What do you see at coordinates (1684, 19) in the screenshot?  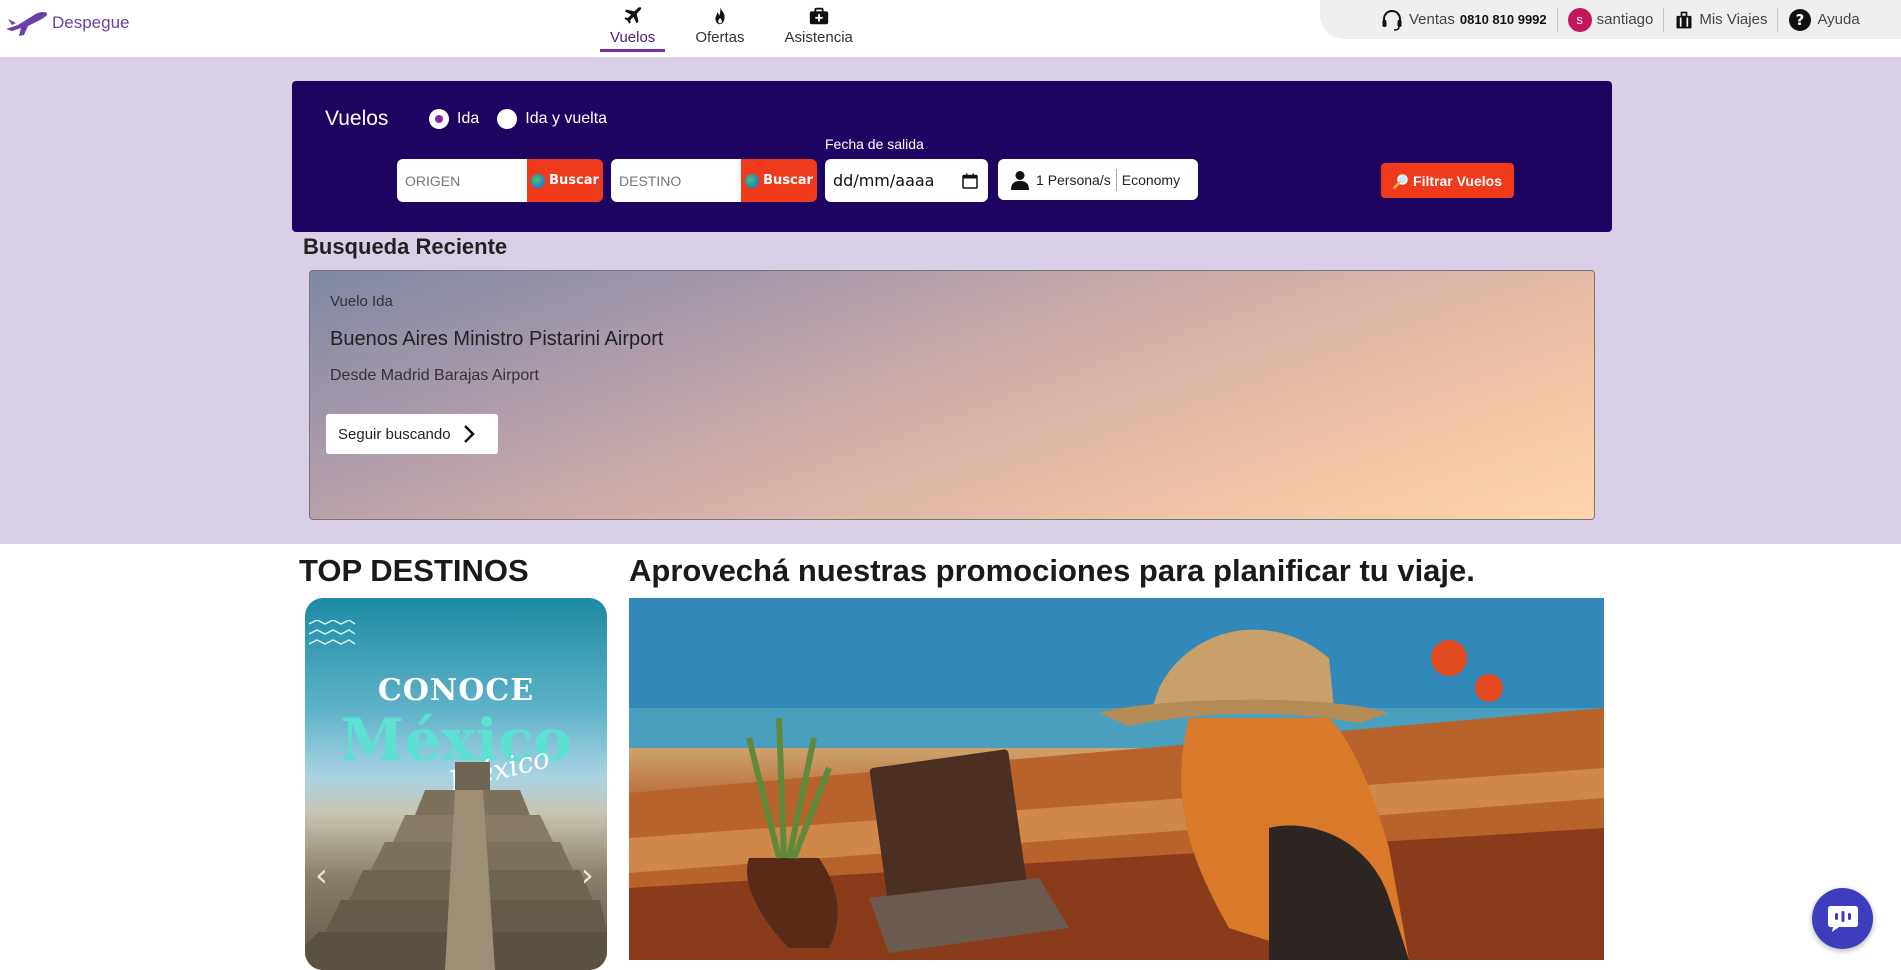 I see `luggage-icon` at bounding box center [1684, 19].